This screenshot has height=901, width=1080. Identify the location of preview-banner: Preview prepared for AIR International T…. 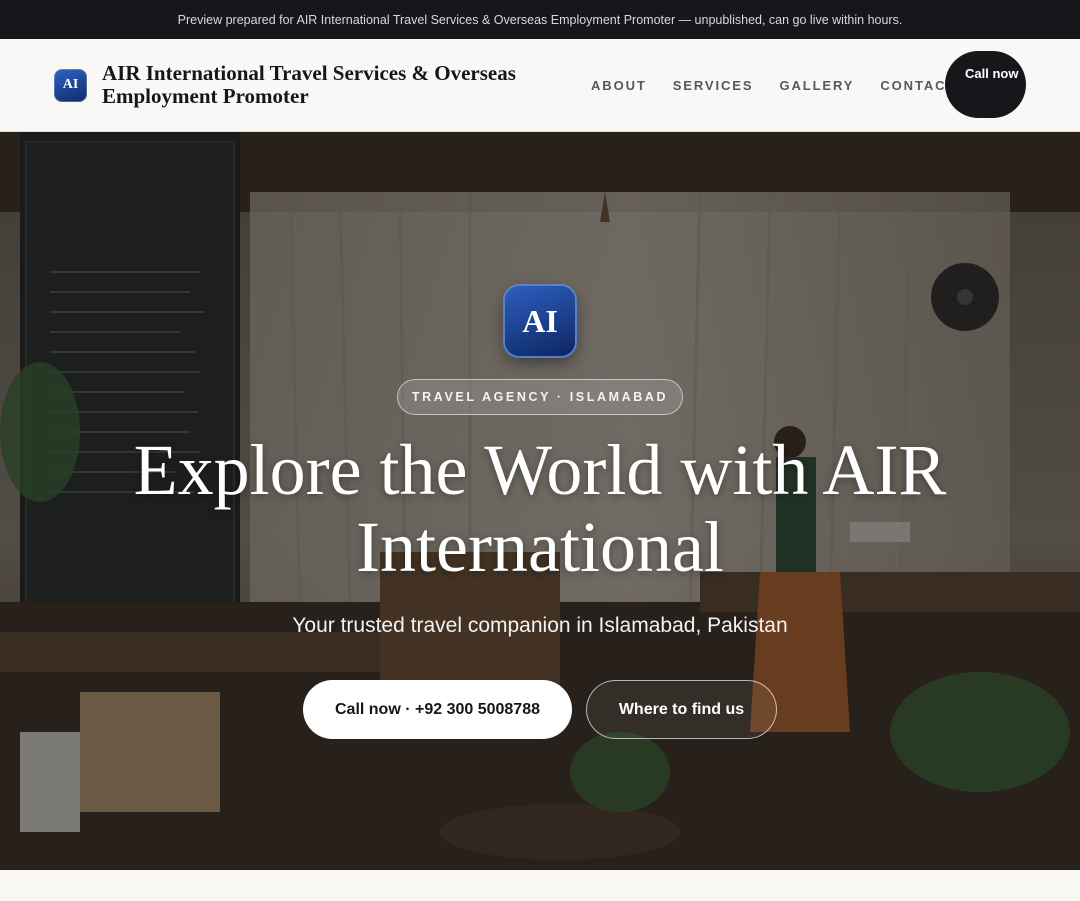
(540, 19).